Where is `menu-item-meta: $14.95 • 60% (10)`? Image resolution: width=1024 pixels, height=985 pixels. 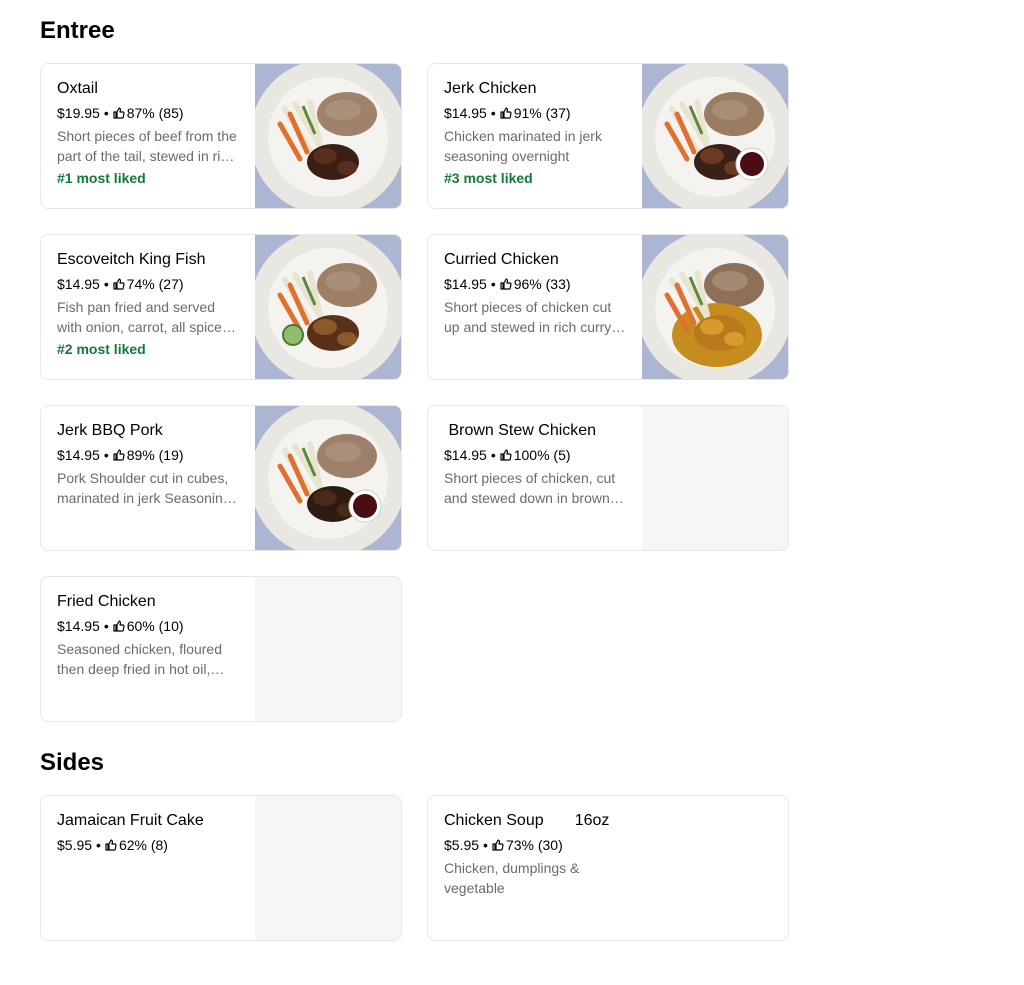 menu-item-meta: $14.95 • 60% (10) is located at coordinates (149, 626).